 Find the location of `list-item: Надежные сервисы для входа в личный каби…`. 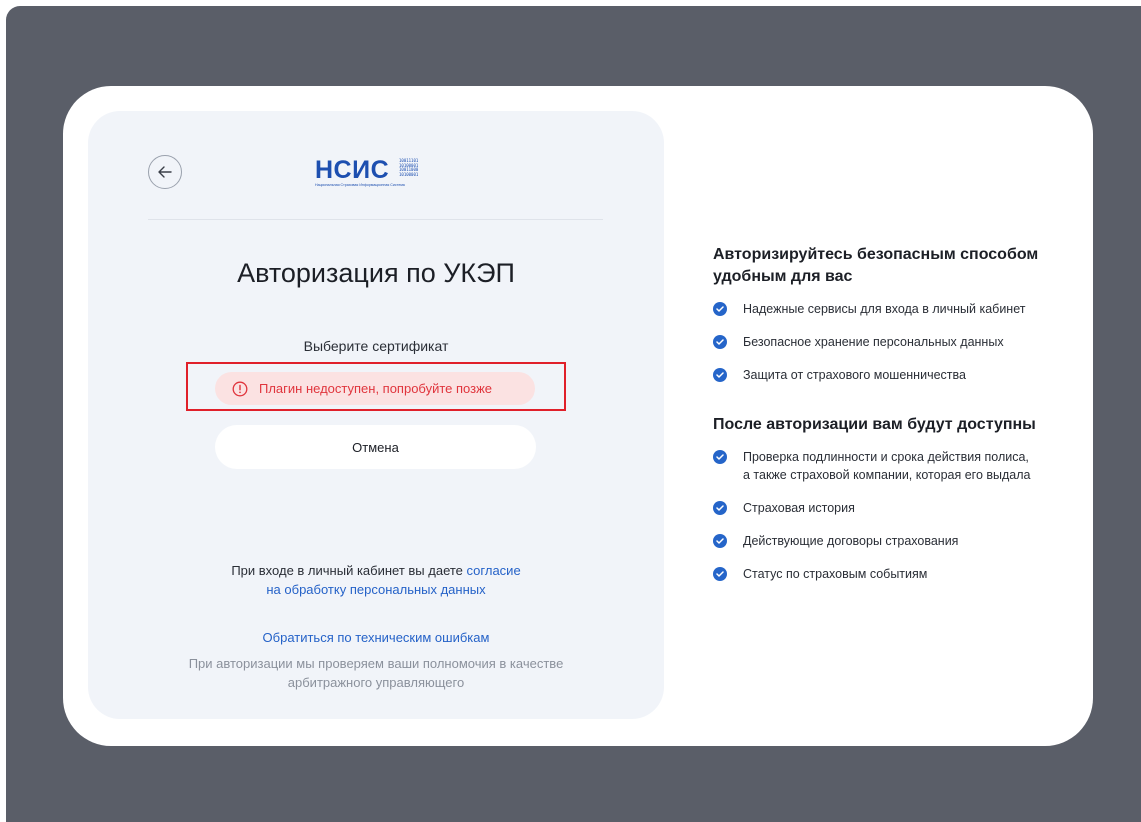

list-item: Надежные сервисы для входа в личный каби… is located at coordinates (893, 309).